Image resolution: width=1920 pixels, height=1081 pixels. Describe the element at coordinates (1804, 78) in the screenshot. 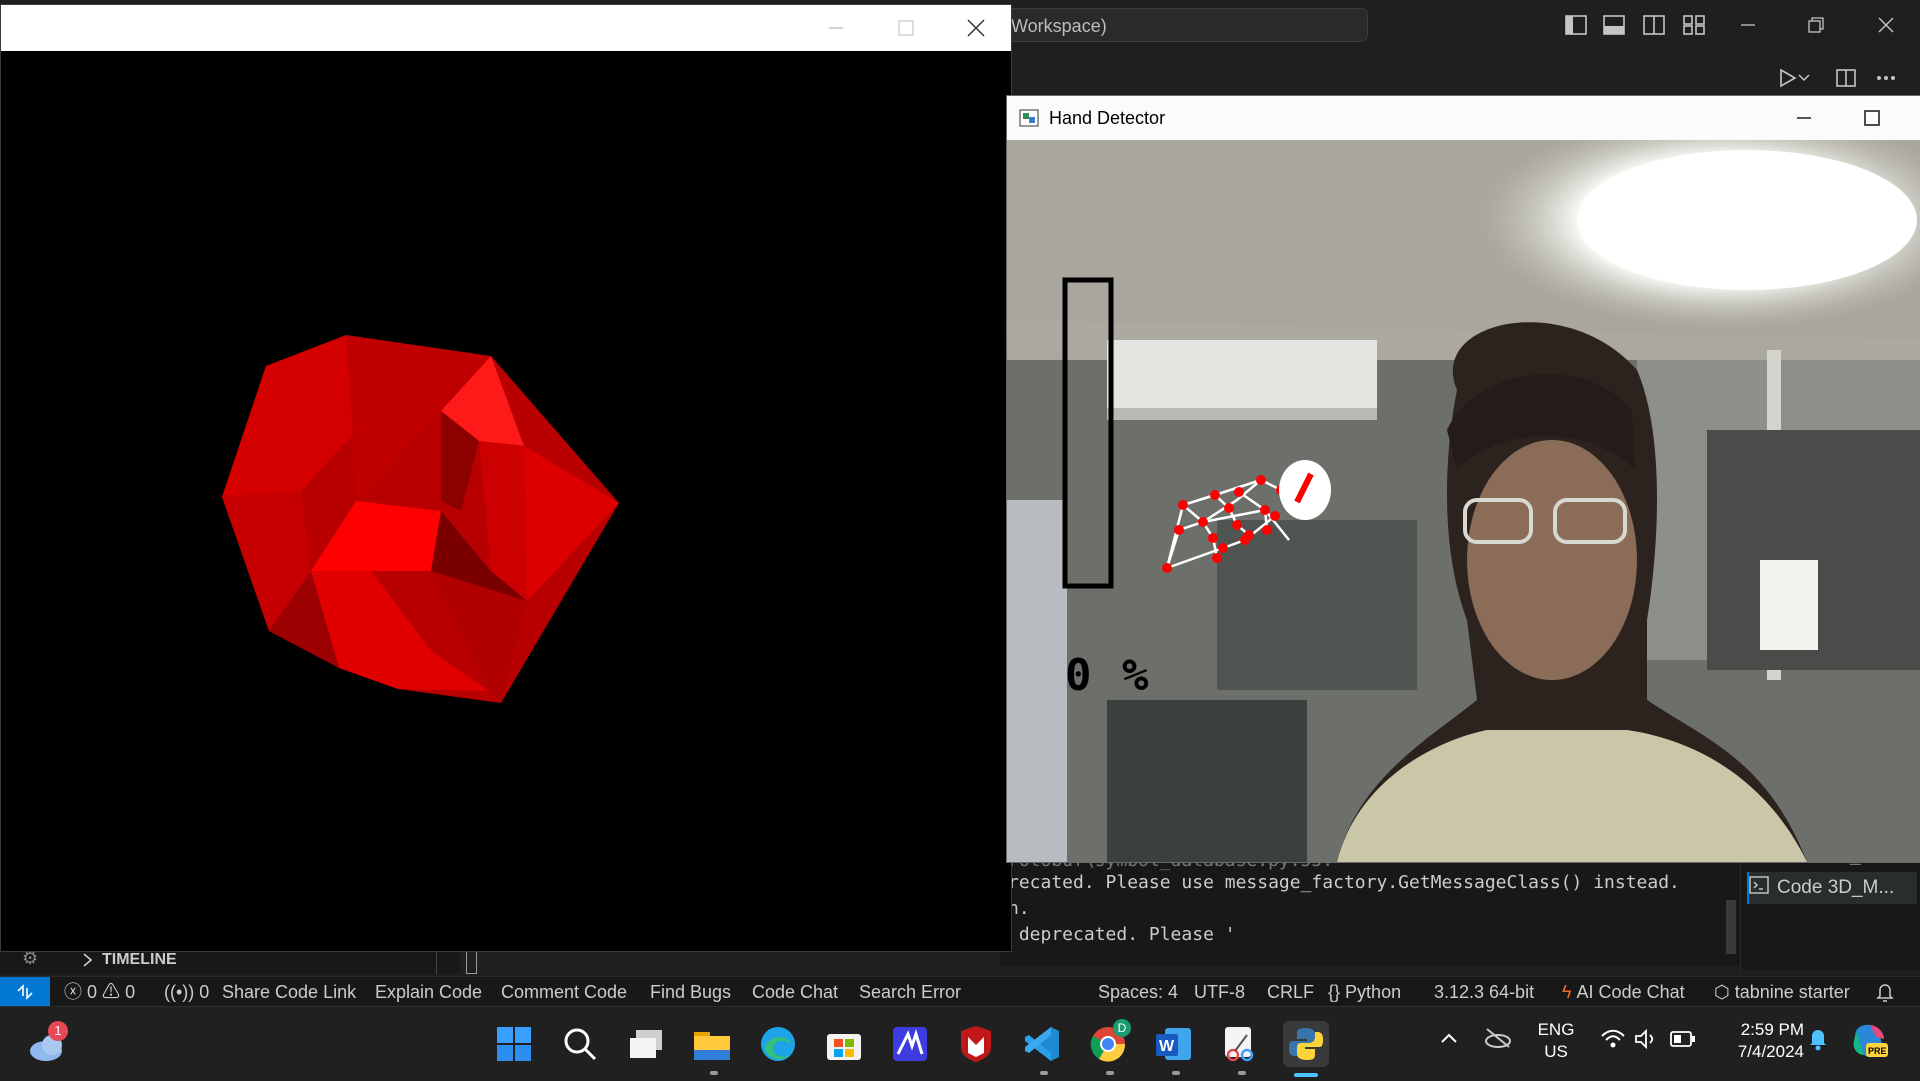

I see `chevron-down-icon` at that location.